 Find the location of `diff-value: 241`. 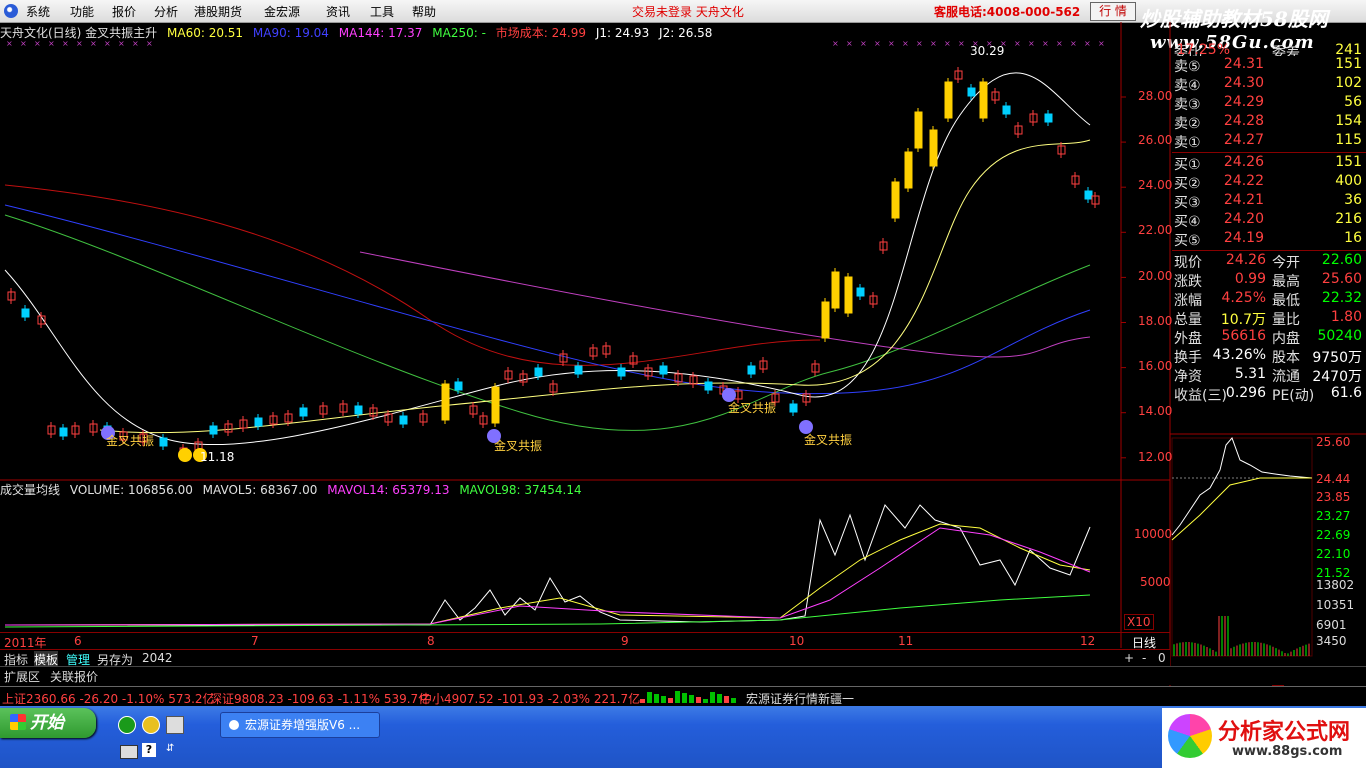

diff-value: 241 is located at coordinates (1348, 49).